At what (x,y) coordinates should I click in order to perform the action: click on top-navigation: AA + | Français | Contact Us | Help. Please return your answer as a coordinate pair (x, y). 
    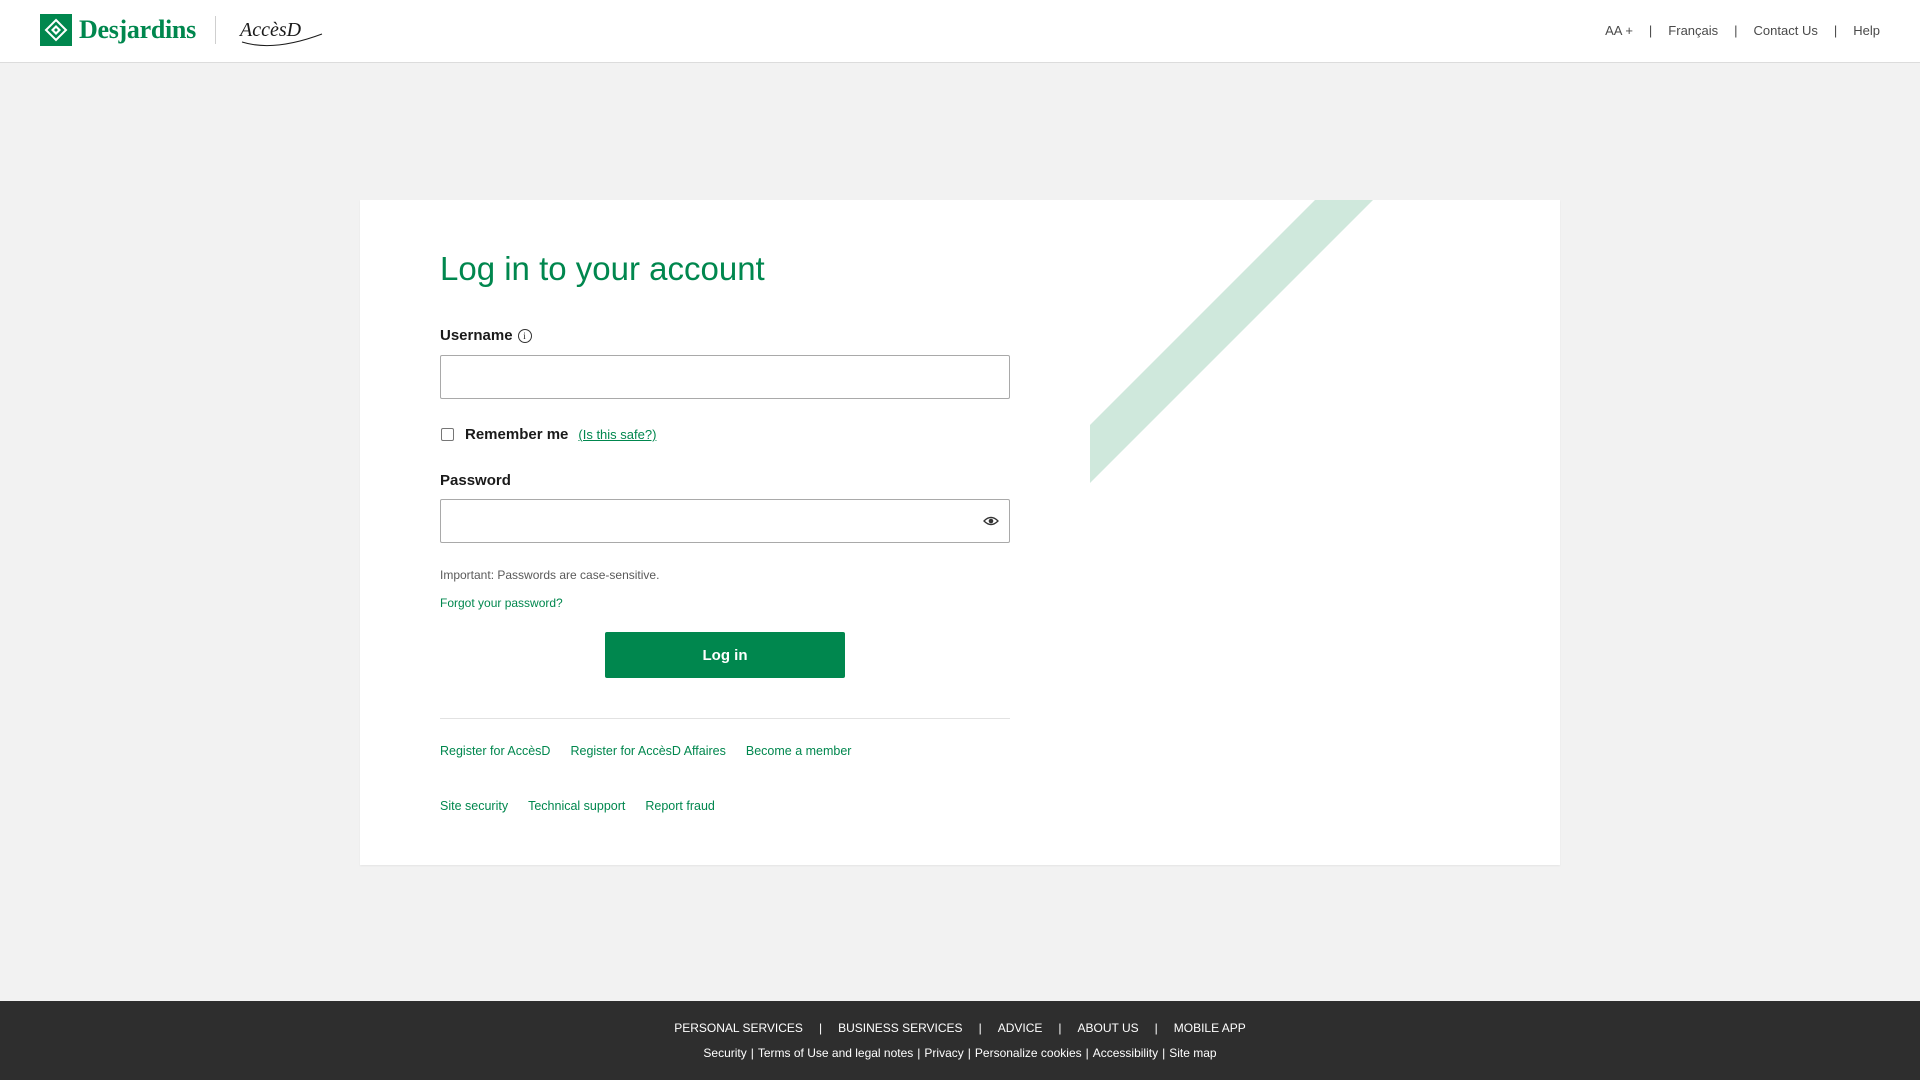
    Looking at the image, I should click on (1742, 30).